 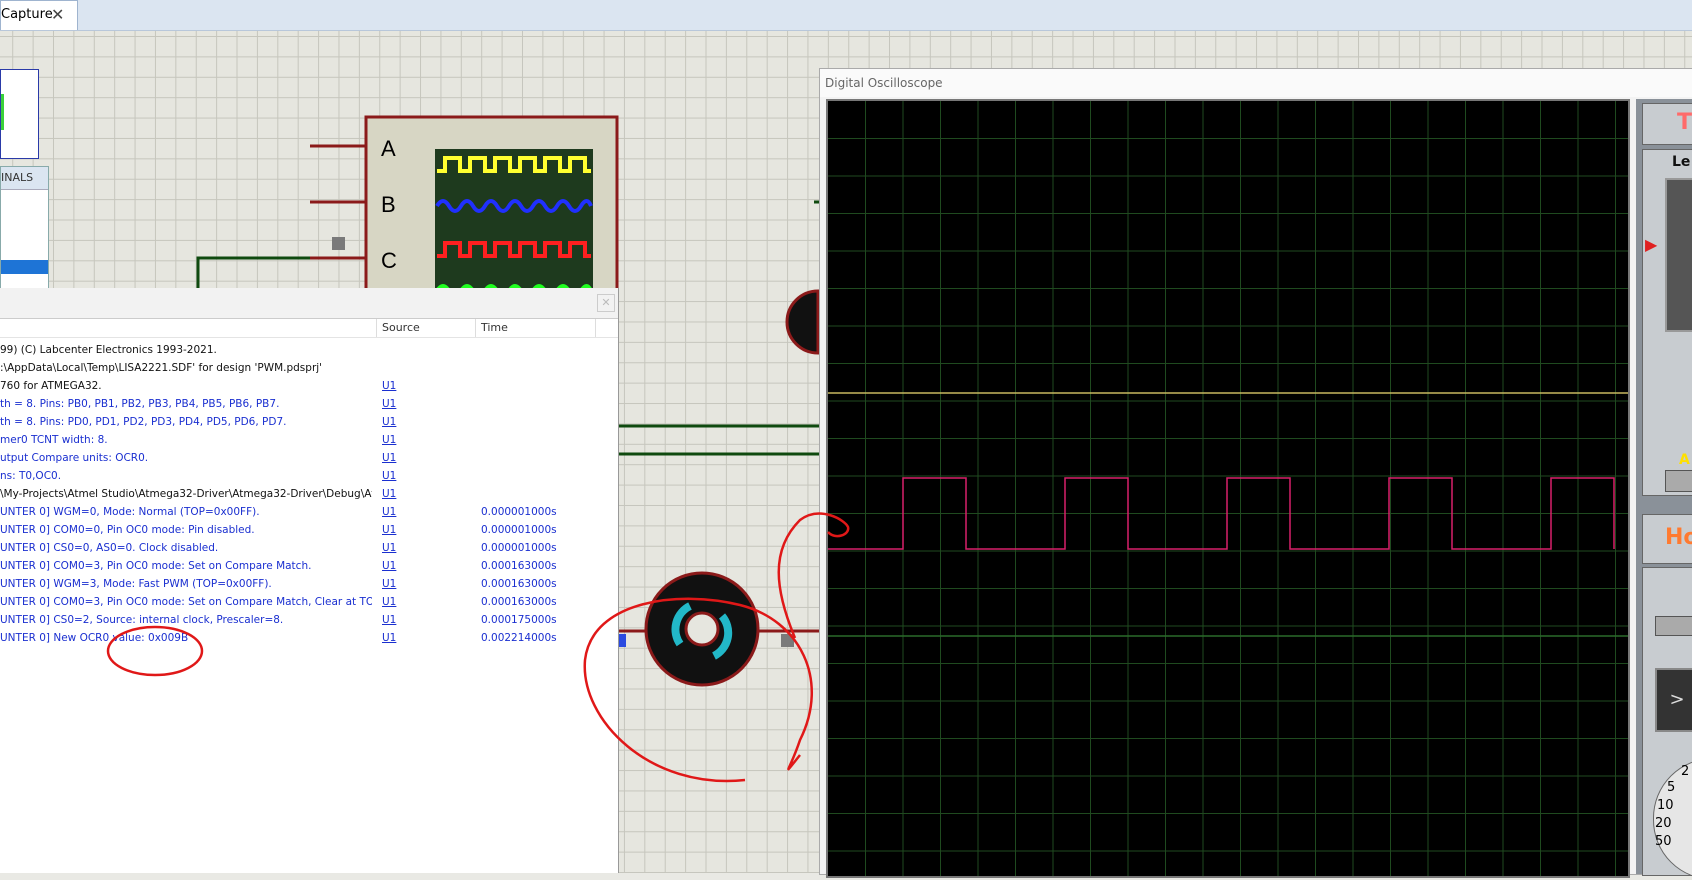 What do you see at coordinates (1684, 122) in the screenshot?
I see `trigger-label: T` at bounding box center [1684, 122].